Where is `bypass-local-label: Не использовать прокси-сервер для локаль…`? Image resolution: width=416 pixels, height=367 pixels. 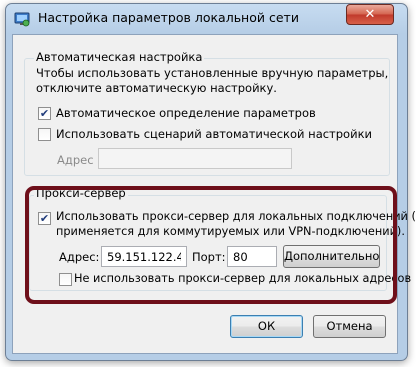 bypass-local-label: Не использовать прокси-сервер для локаль… is located at coordinates (242, 278).